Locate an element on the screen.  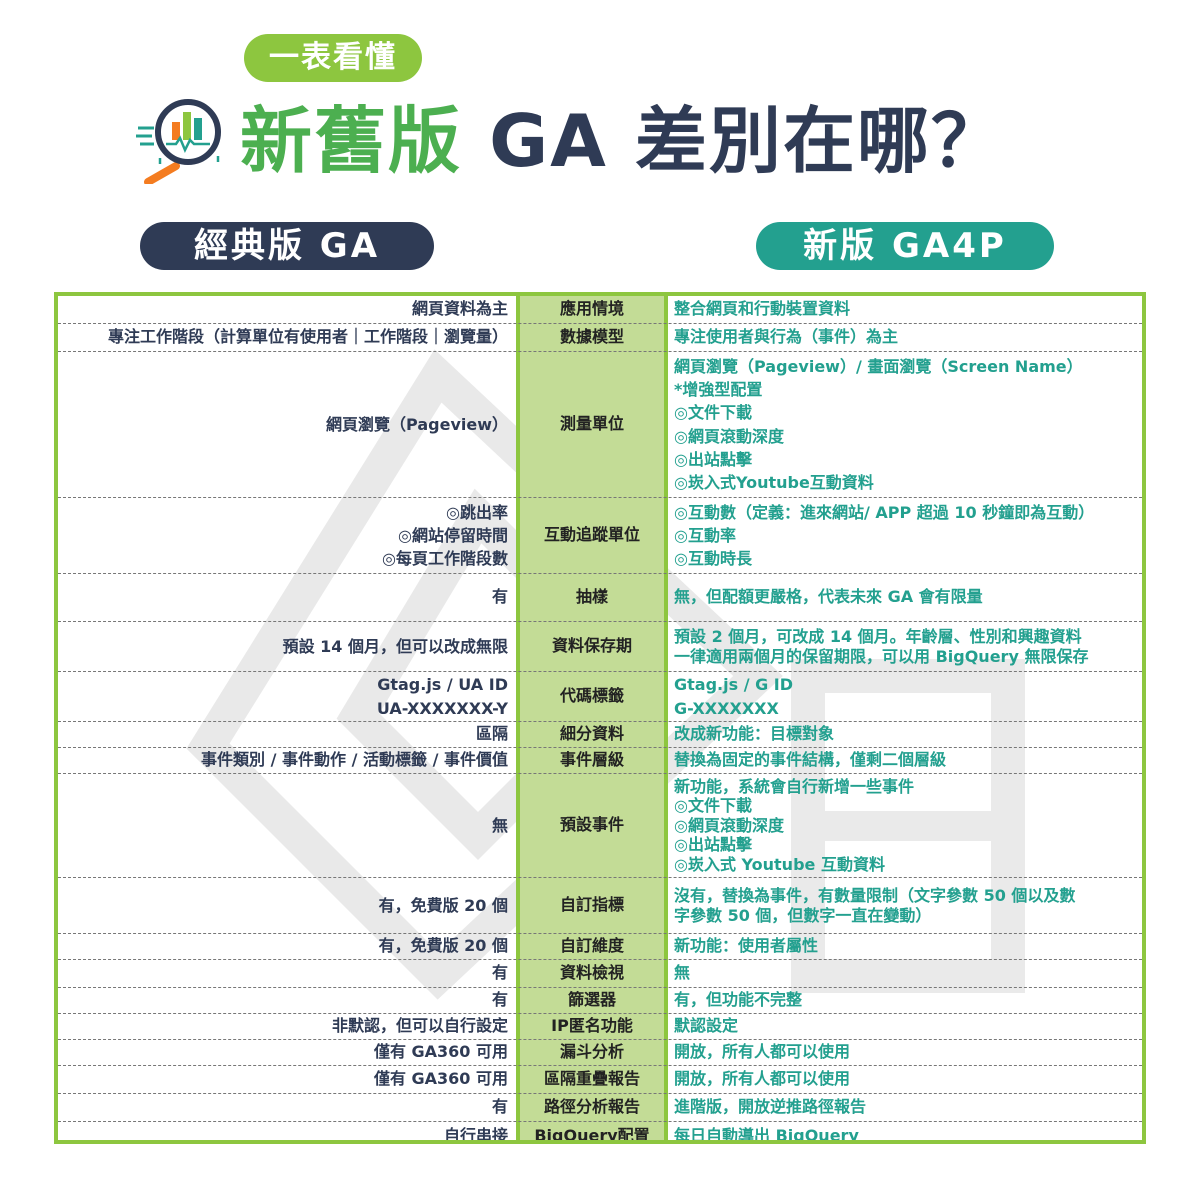
feature-cell: 互動追蹤單位 is located at coordinates (592, 535).